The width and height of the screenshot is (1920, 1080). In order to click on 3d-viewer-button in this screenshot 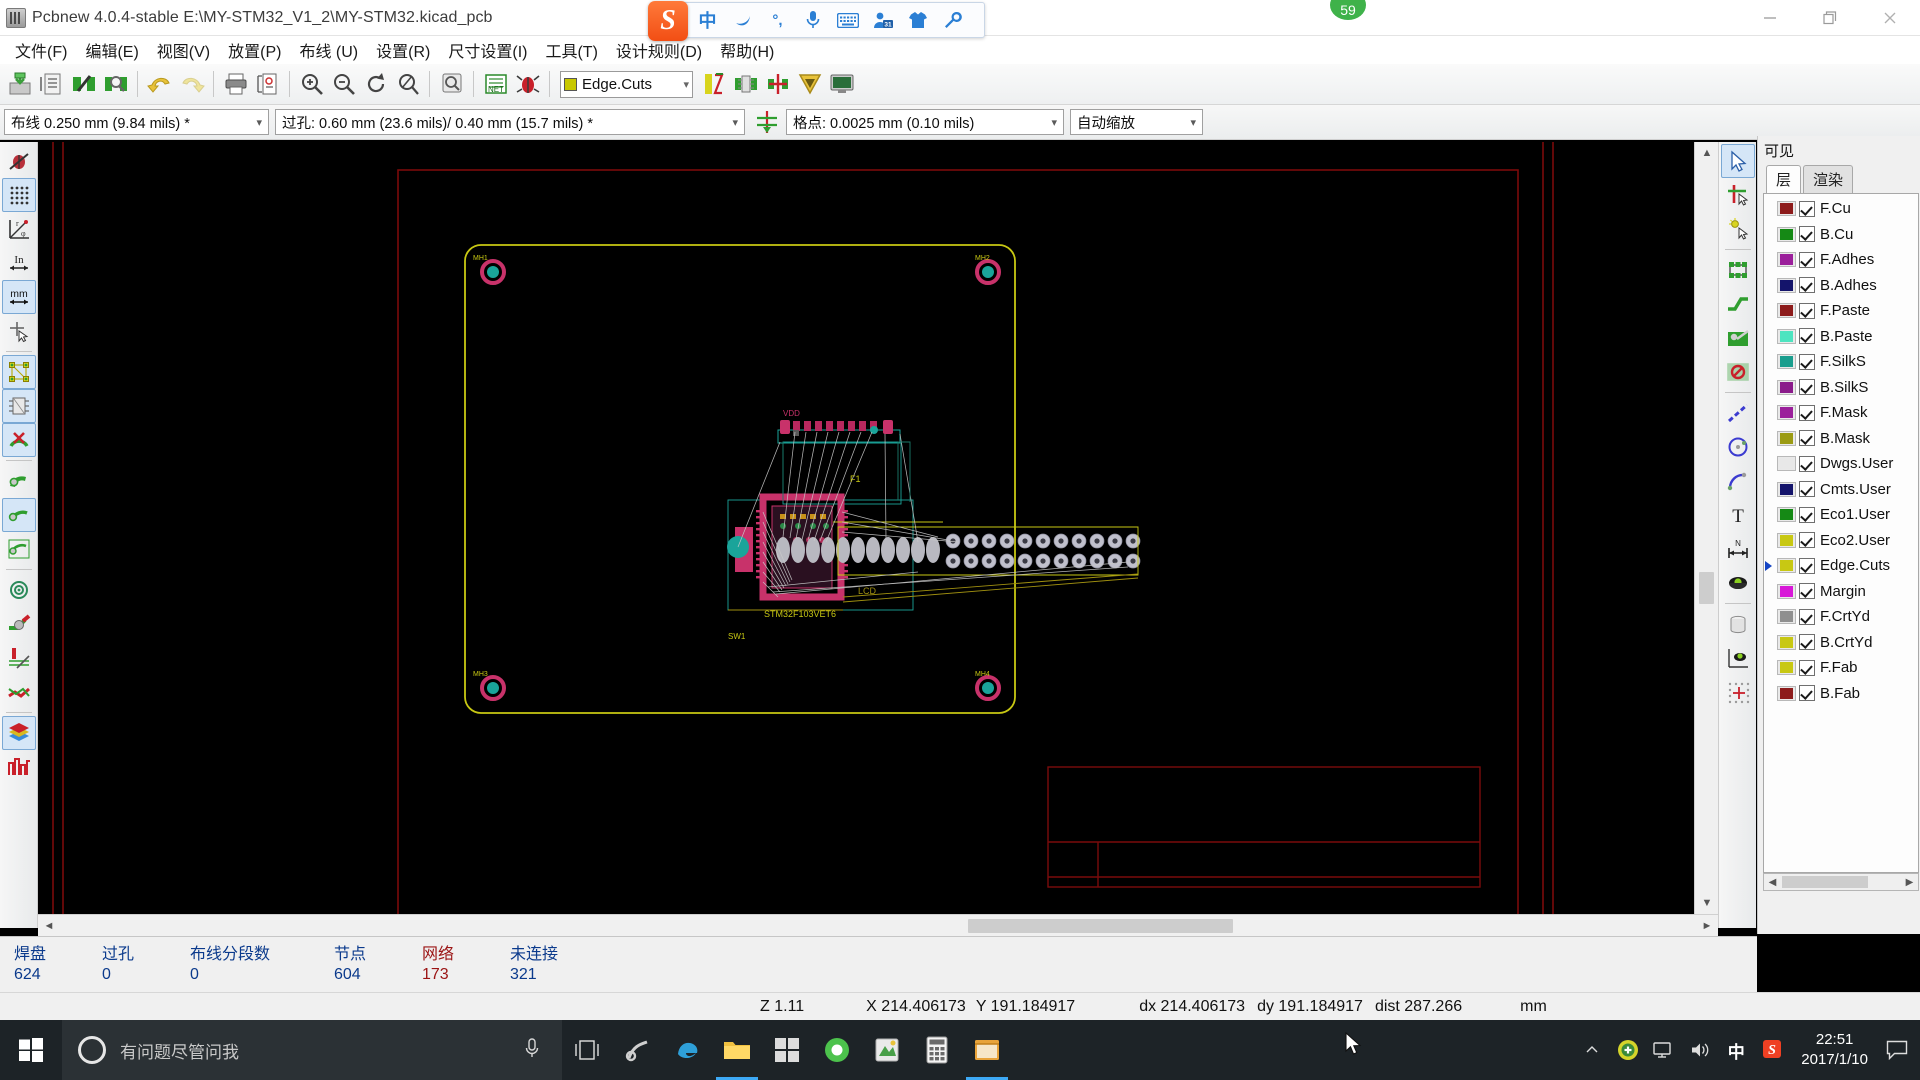, I will do `click(841, 84)`.